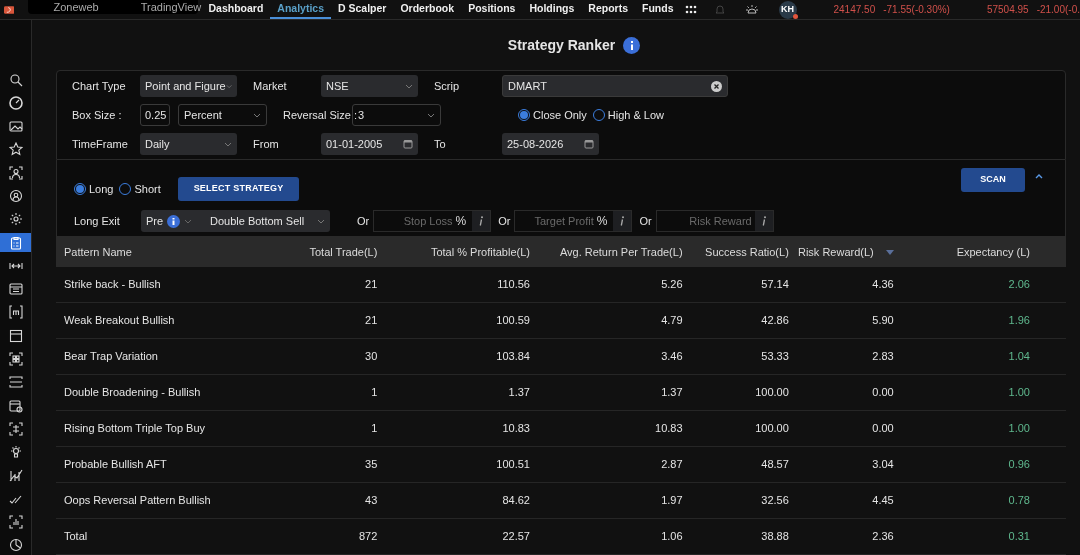  I want to click on table-cell-text: 0.00, so click(882, 393).